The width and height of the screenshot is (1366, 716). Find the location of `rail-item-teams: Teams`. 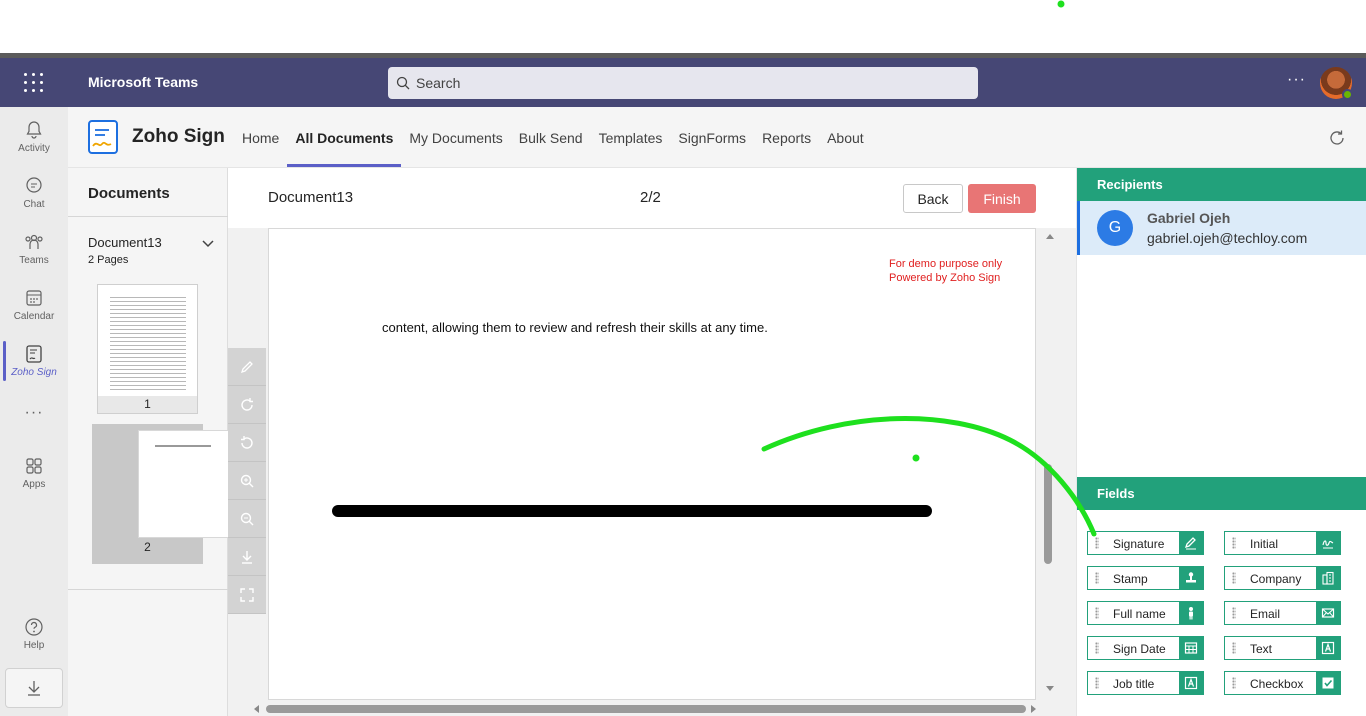

rail-item-teams: Teams is located at coordinates (34, 249).